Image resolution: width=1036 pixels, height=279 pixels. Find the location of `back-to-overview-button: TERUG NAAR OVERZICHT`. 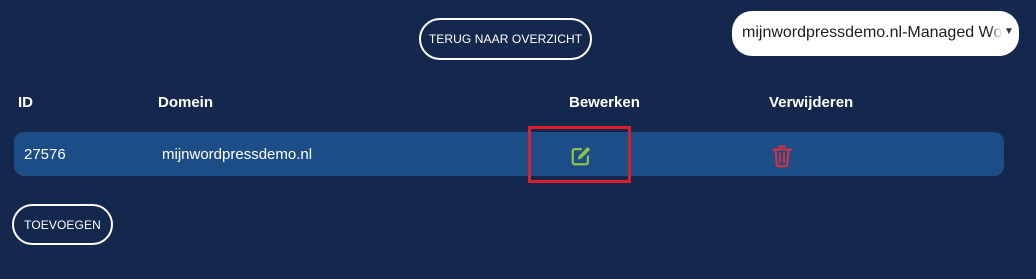

back-to-overview-button: TERUG NAAR OVERZICHT is located at coordinates (505, 39).